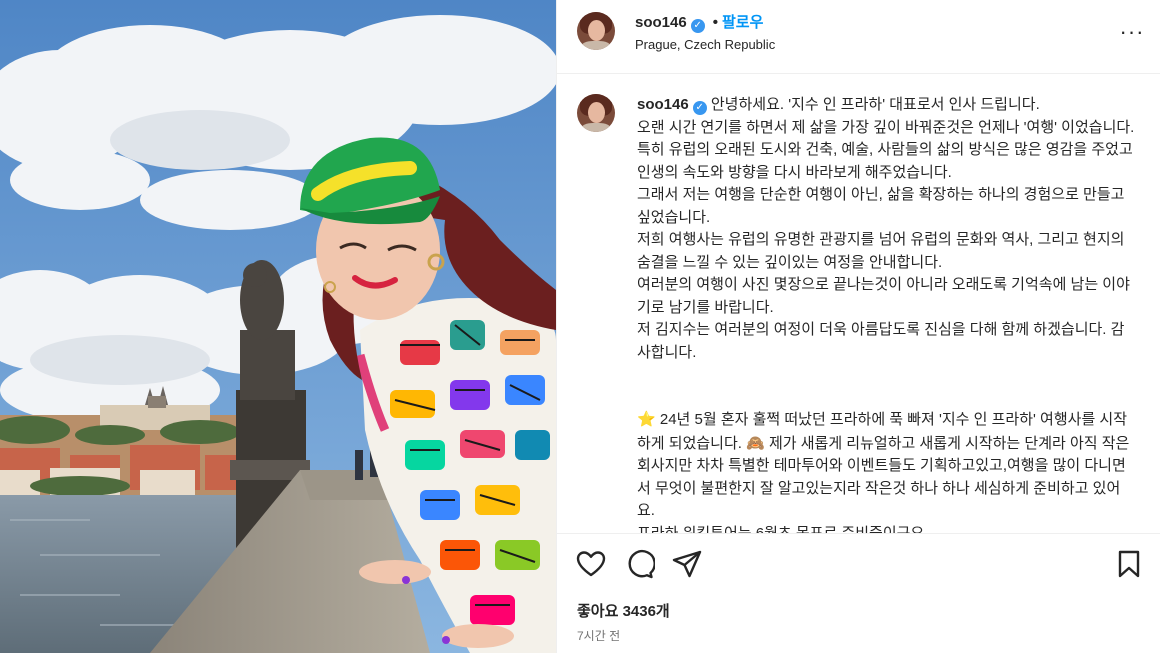  Describe the element at coordinates (596, 31) in the screenshot. I see `avatar` at that location.